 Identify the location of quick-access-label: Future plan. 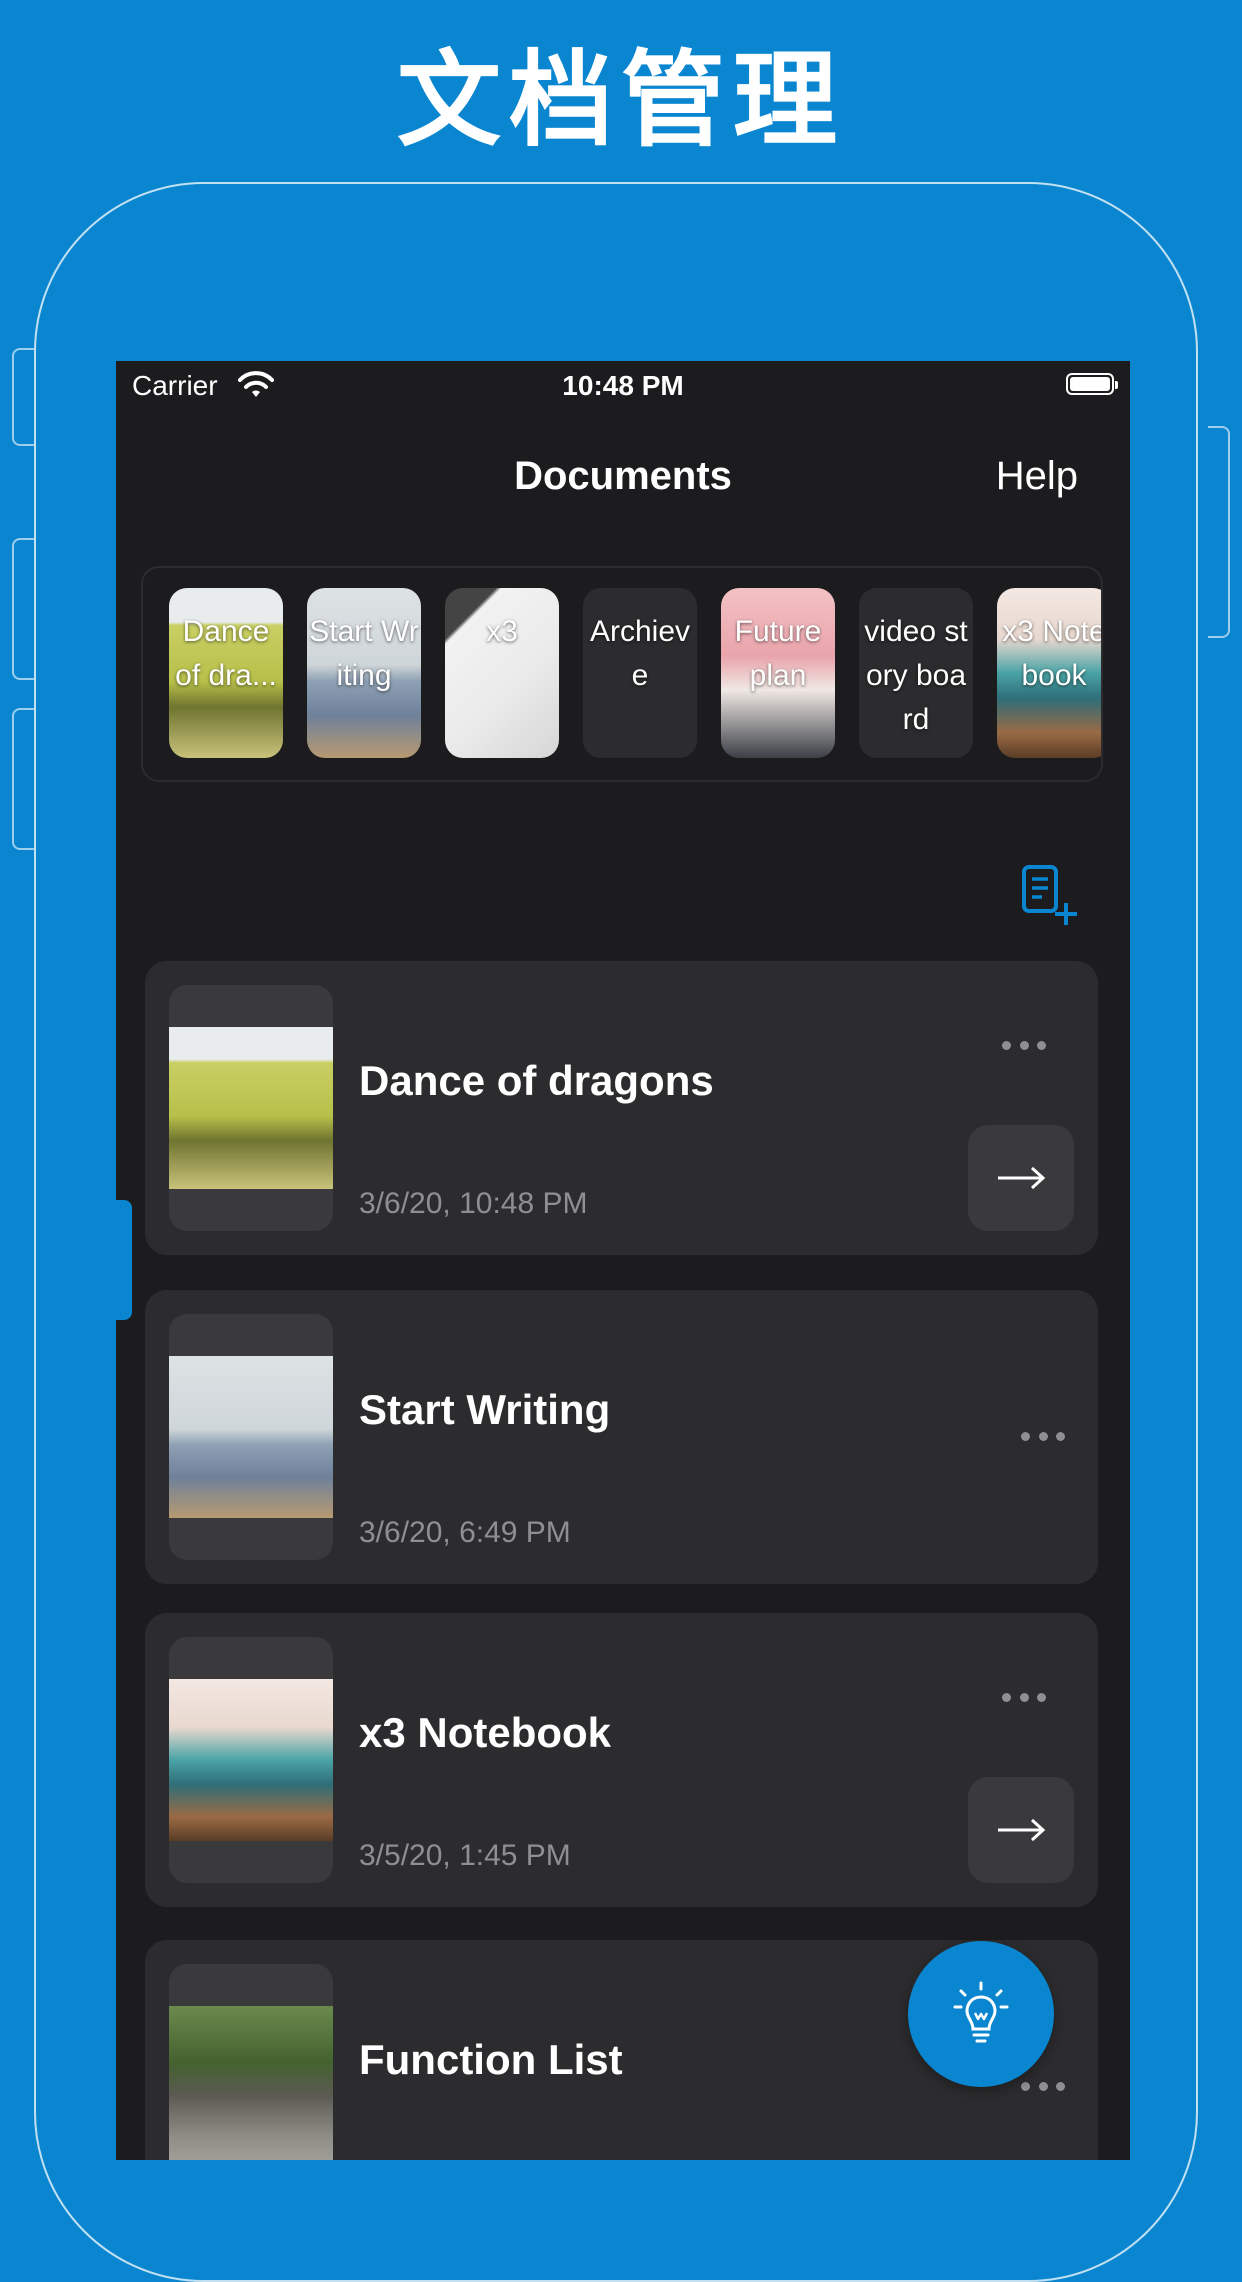
(778, 653).